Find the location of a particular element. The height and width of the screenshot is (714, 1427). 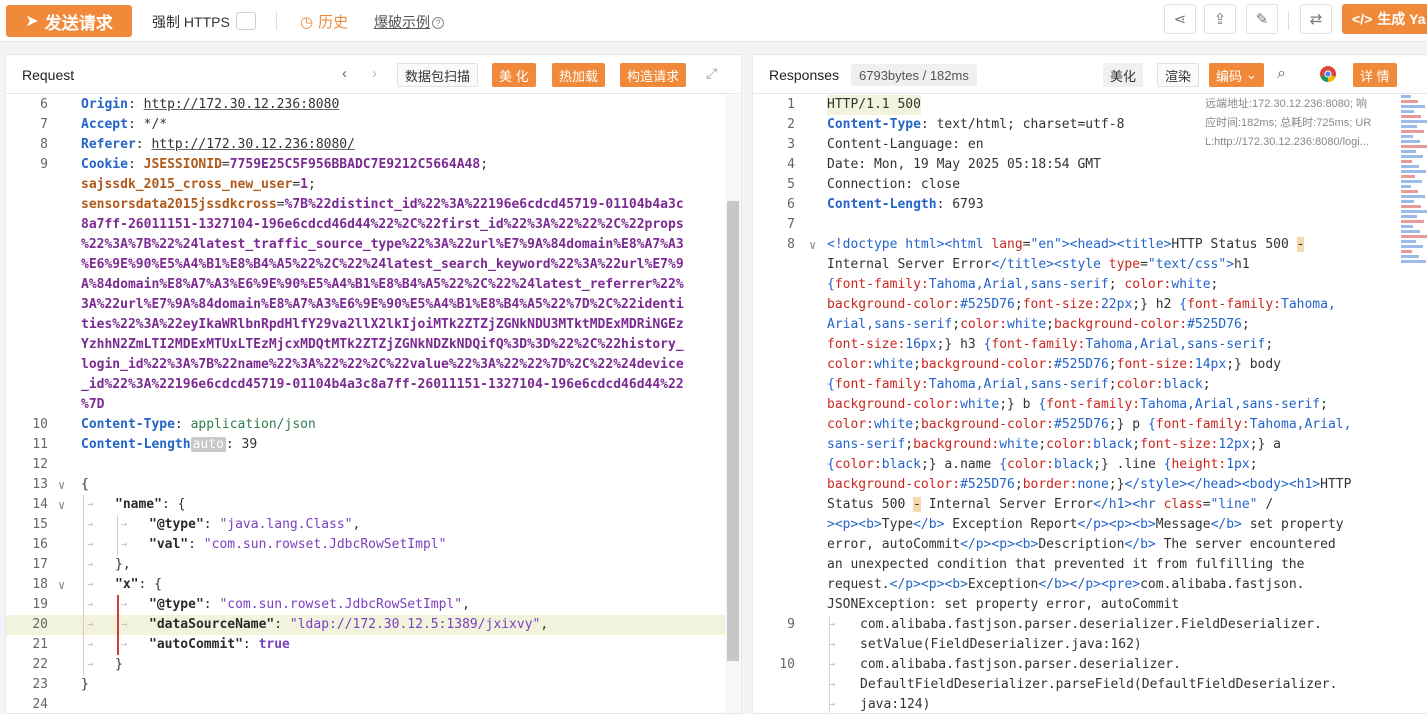

share-icon: ⋖ is located at coordinates (1180, 19).